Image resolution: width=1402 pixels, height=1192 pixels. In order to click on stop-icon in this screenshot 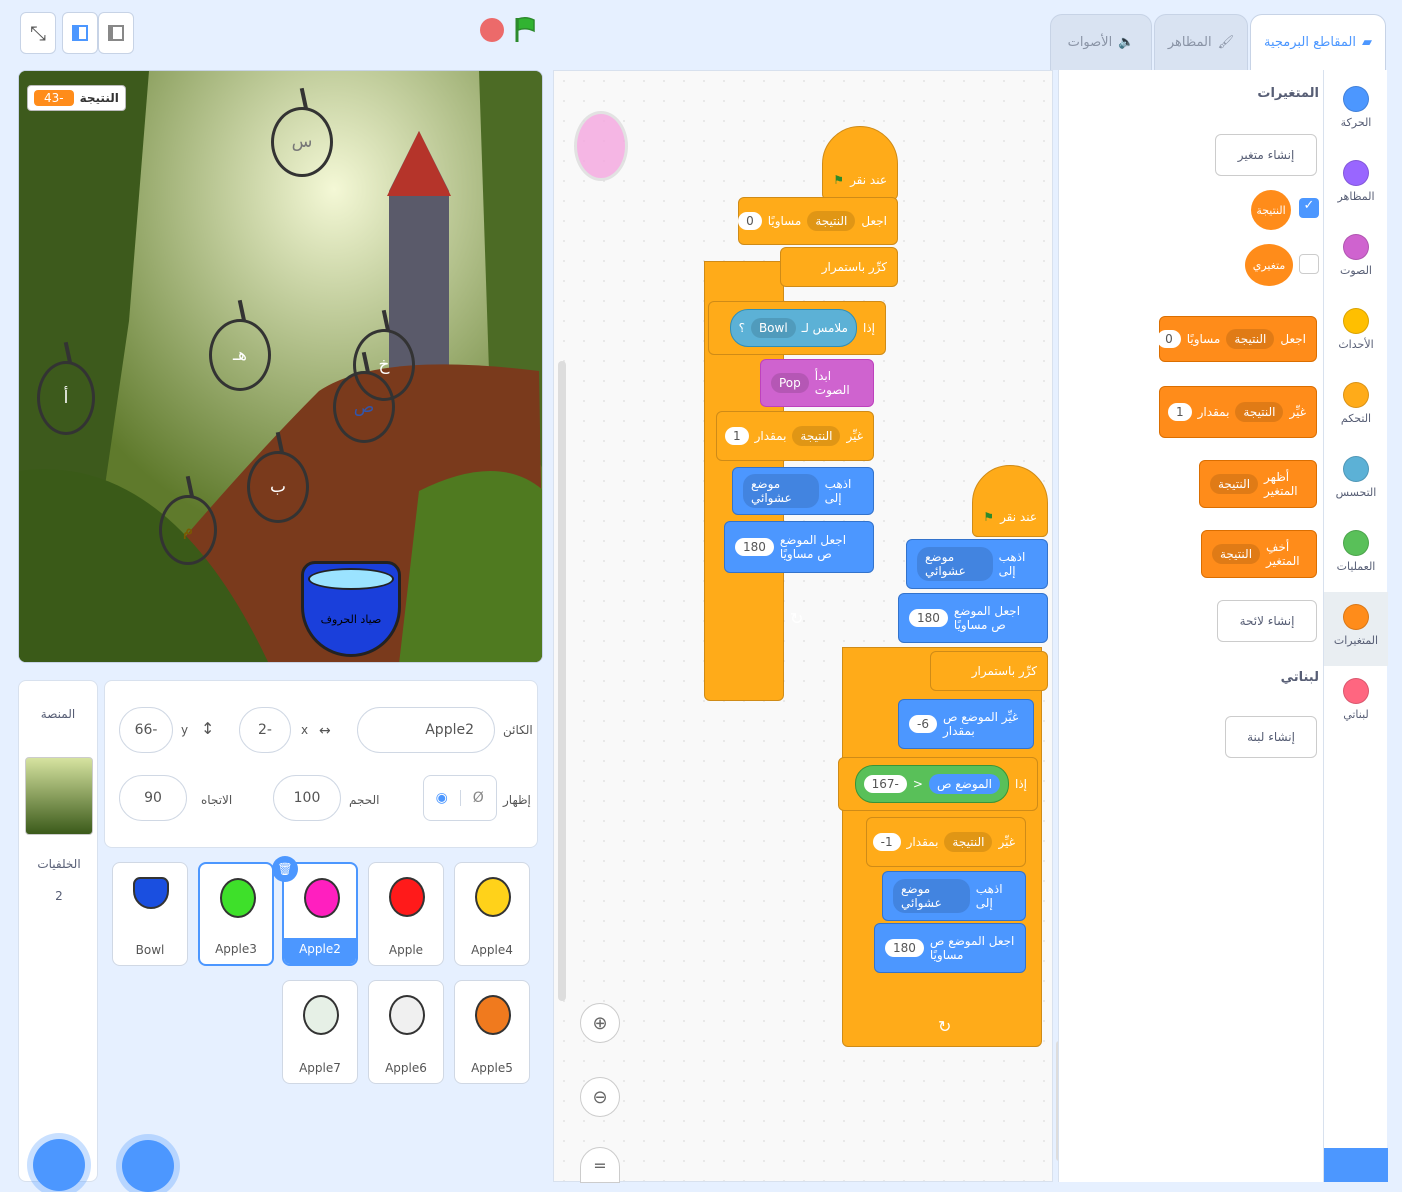, I will do `click(492, 30)`.